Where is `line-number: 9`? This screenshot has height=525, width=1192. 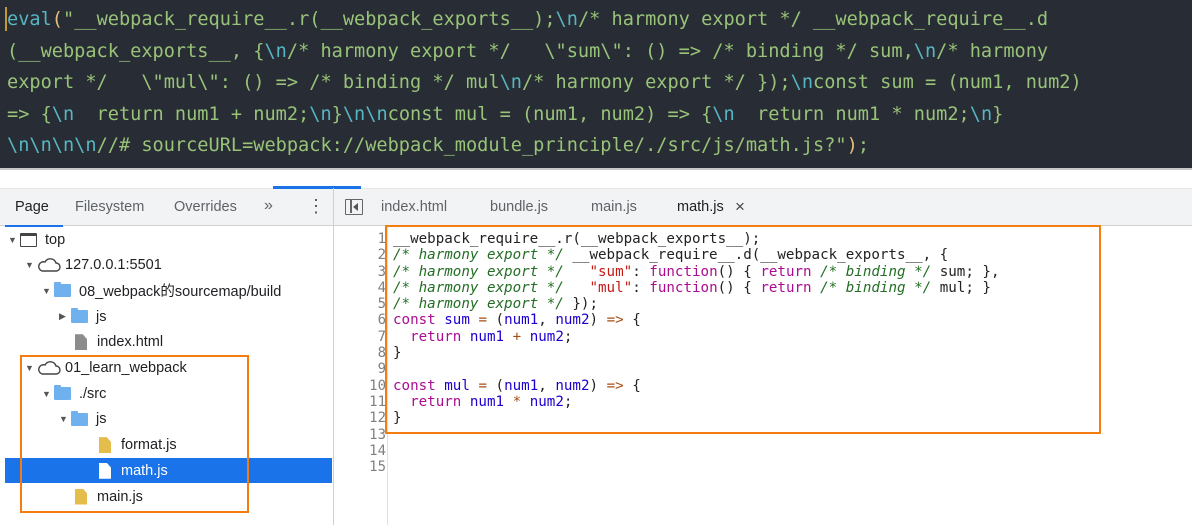
line-number: 9 is located at coordinates (360, 369).